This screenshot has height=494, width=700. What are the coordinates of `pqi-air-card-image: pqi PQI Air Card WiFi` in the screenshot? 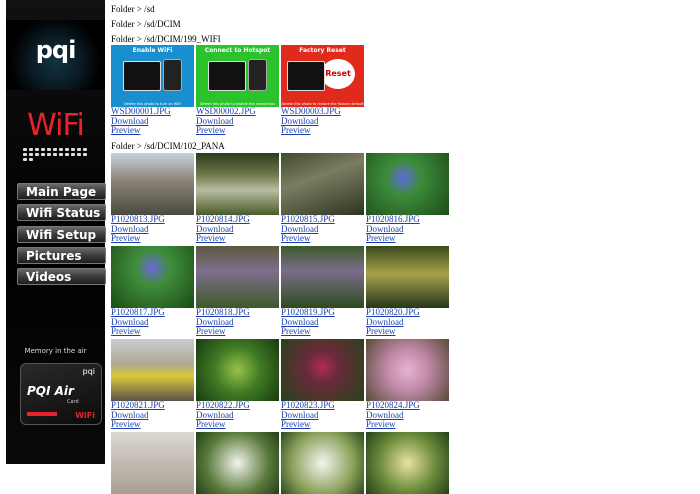 It's located at (61, 394).